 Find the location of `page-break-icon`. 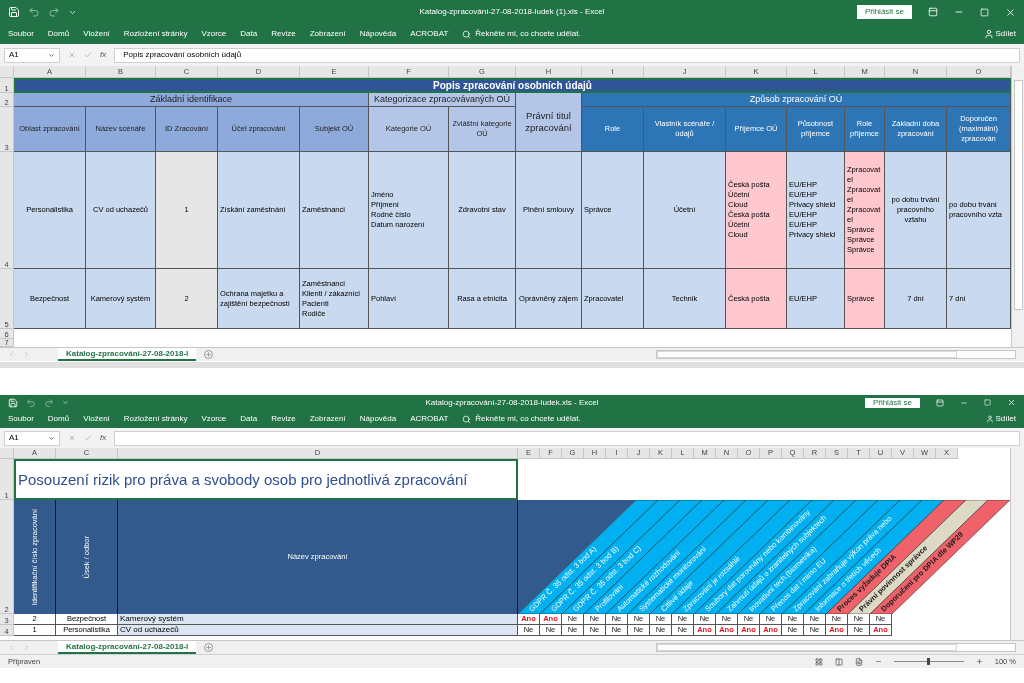

page-break-icon is located at coordinates (858, 661).